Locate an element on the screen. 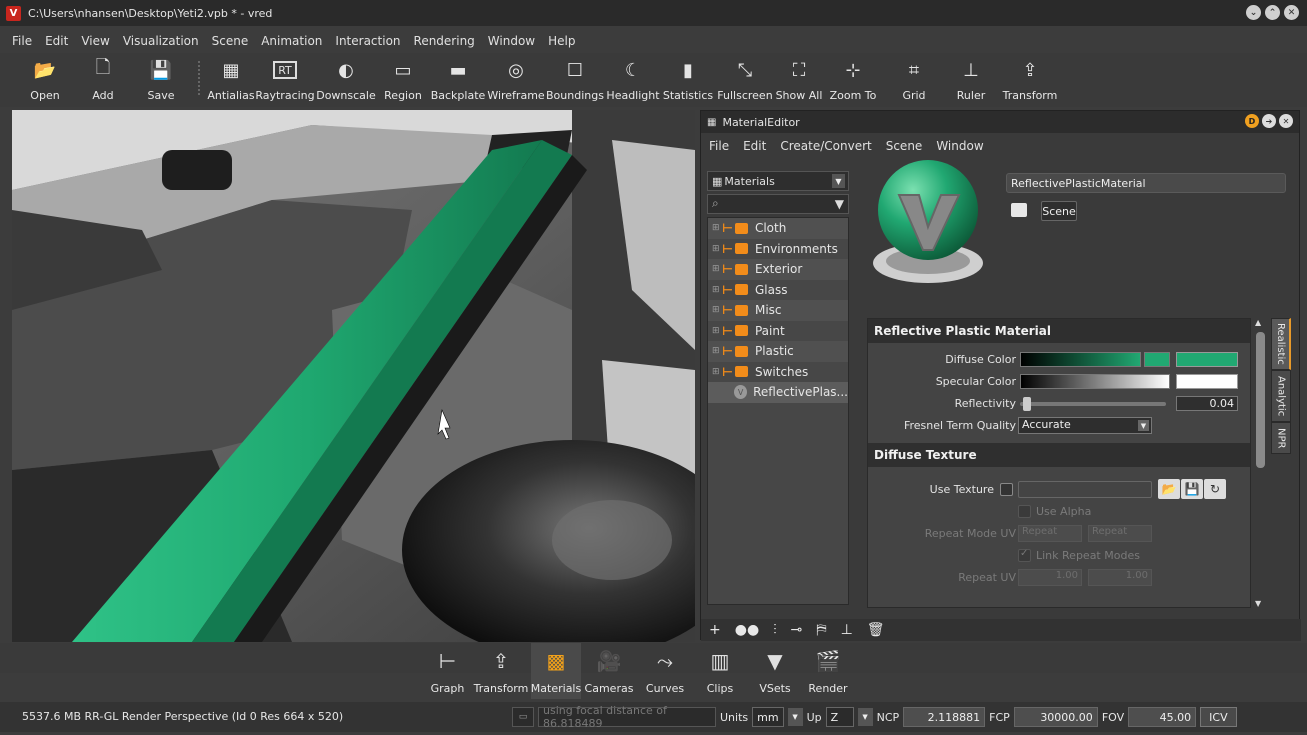 Image resolution: width=1307 pixels, height=735 pixels. me-menu-window: Window is located at coordinates (959, 146).